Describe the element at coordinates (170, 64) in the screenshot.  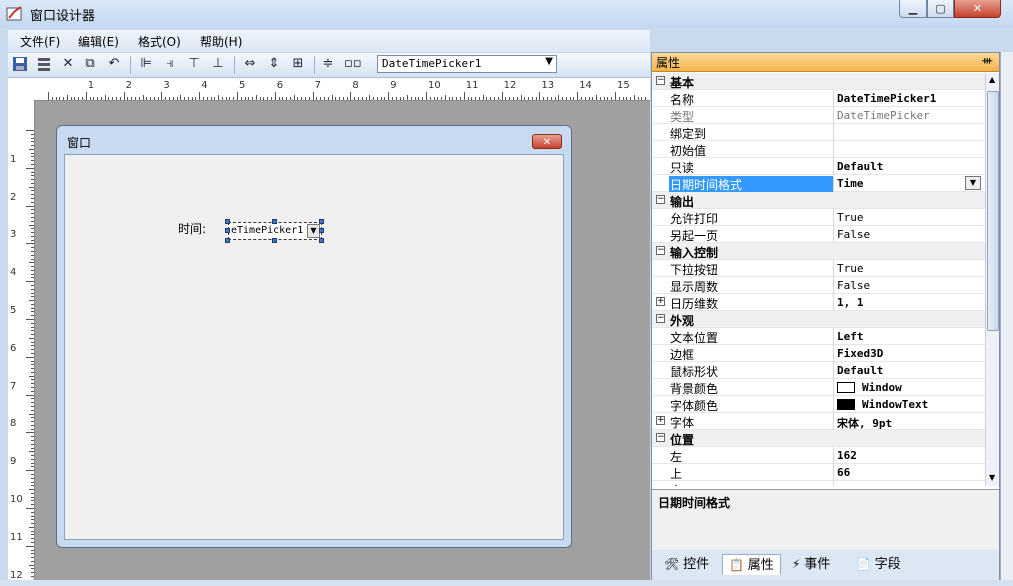
I see `align-right-icon: ⫣` at that location.